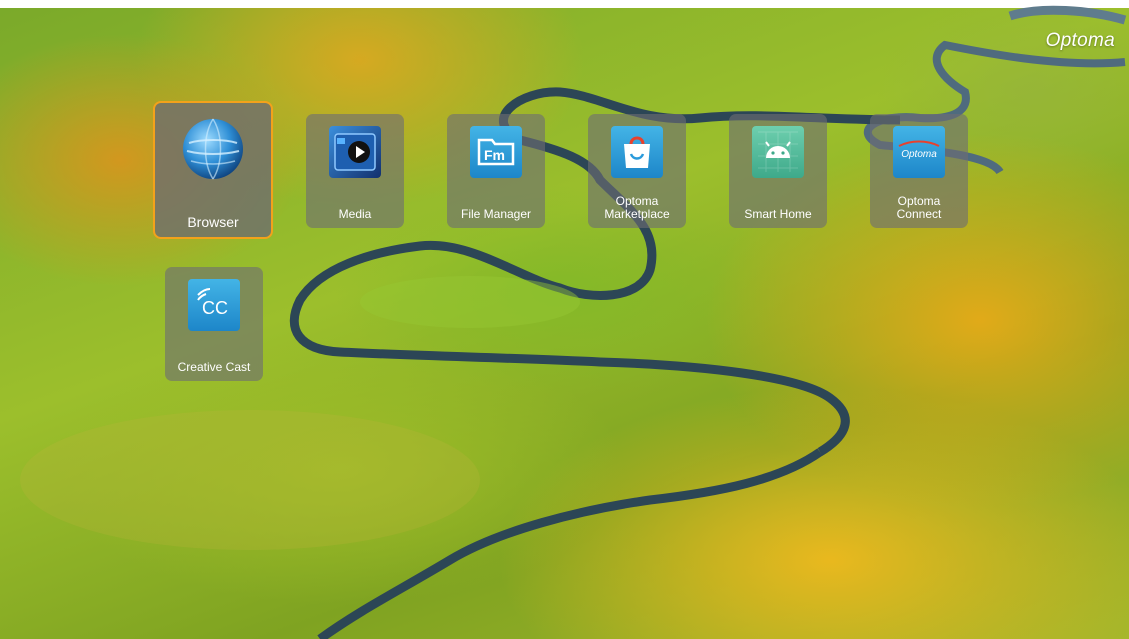  What do you see at coordinates (214, 367) in the screenshot?
I see `app-label: Creative Cast` at bounding box center [214, 367].